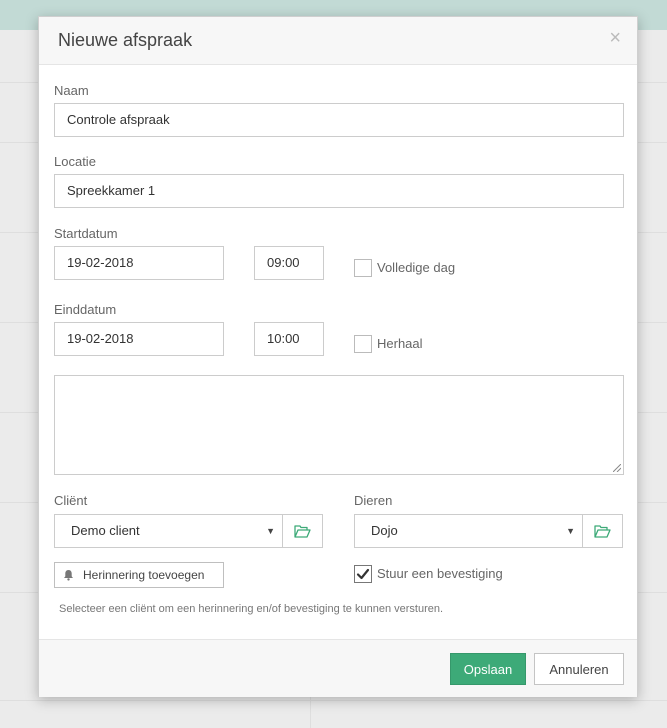  Describe the element at coordinates (416, 267) in the screenshot. I see `all-day-label: Volledige dag` at that location.